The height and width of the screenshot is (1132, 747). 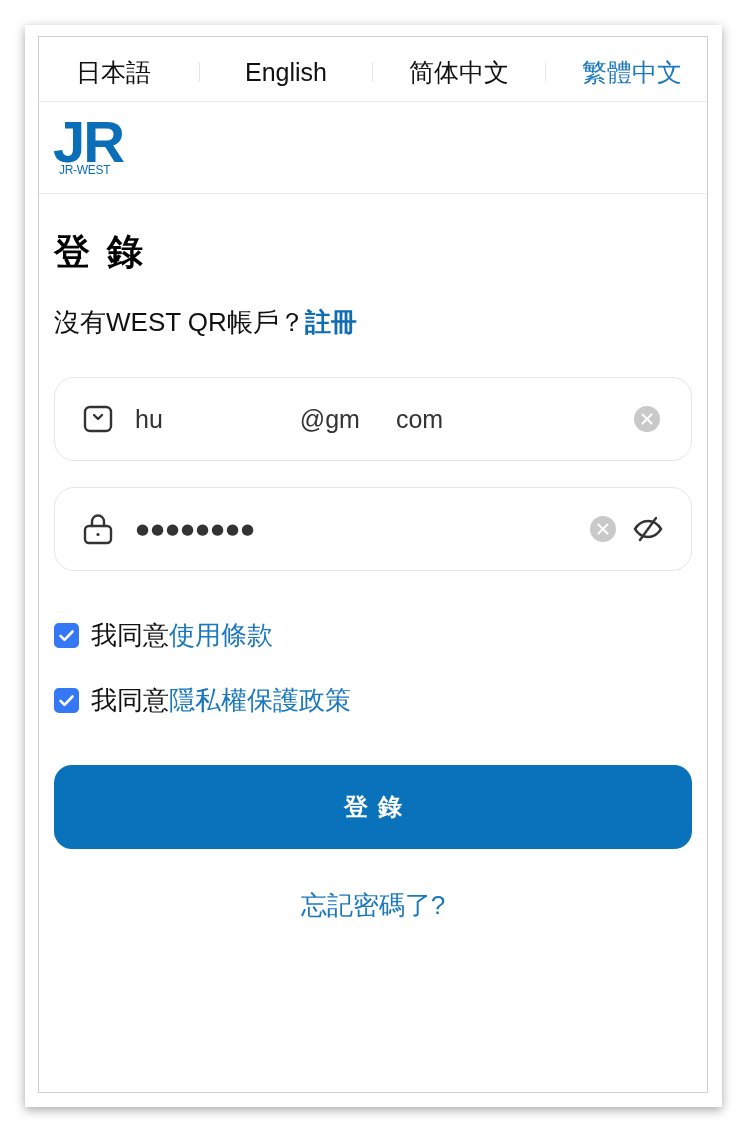 I want to click on policy-link: 使用條款, so click(x=221, y=635).